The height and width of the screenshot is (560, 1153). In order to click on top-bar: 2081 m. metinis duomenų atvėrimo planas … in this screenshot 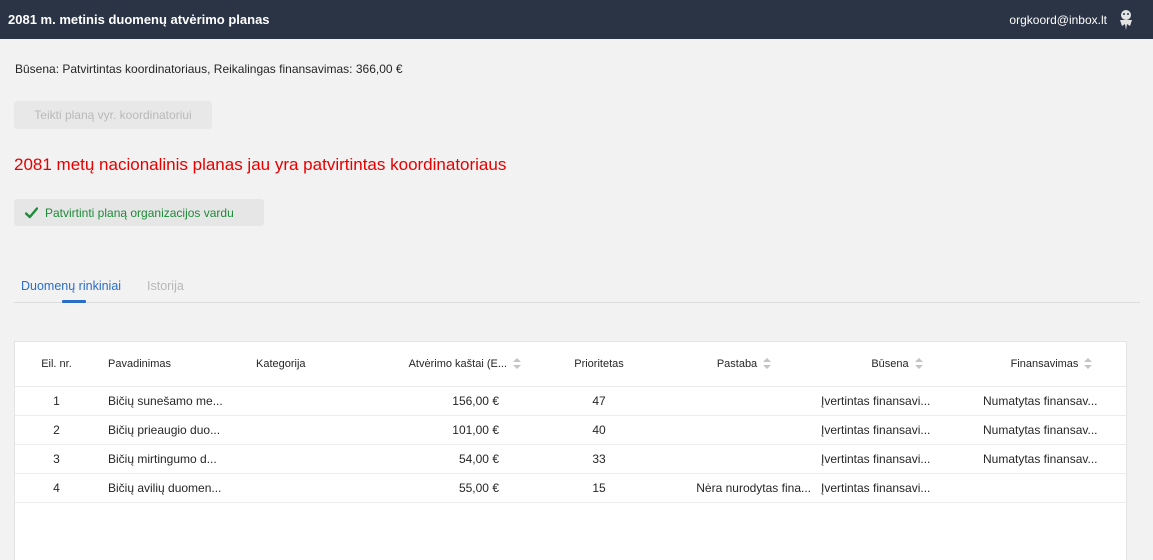, I will do `click(576, 19)`.